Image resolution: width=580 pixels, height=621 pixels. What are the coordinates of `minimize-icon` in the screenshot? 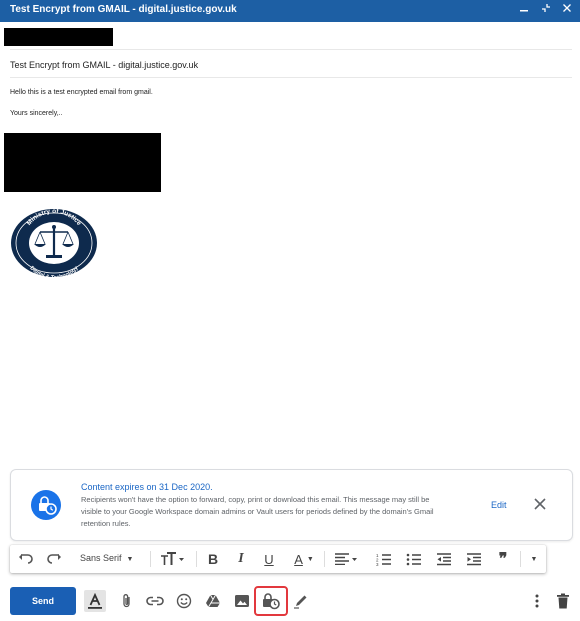 It's located at (524, 10).